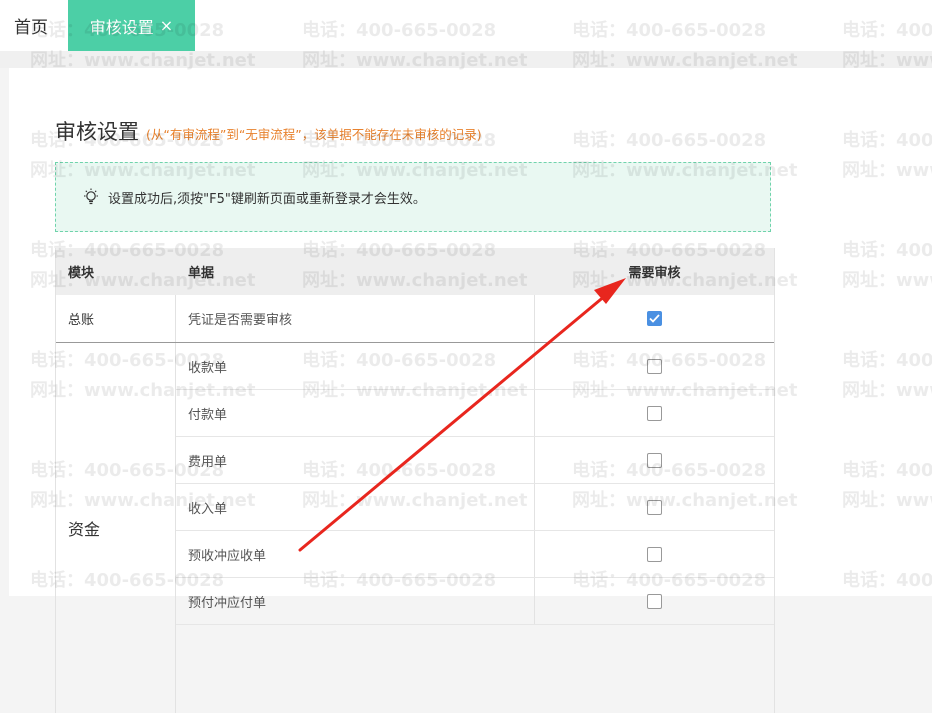 The height and width of the screenshot is (713, 932). I want to click on check-icon, so click(654, 318).